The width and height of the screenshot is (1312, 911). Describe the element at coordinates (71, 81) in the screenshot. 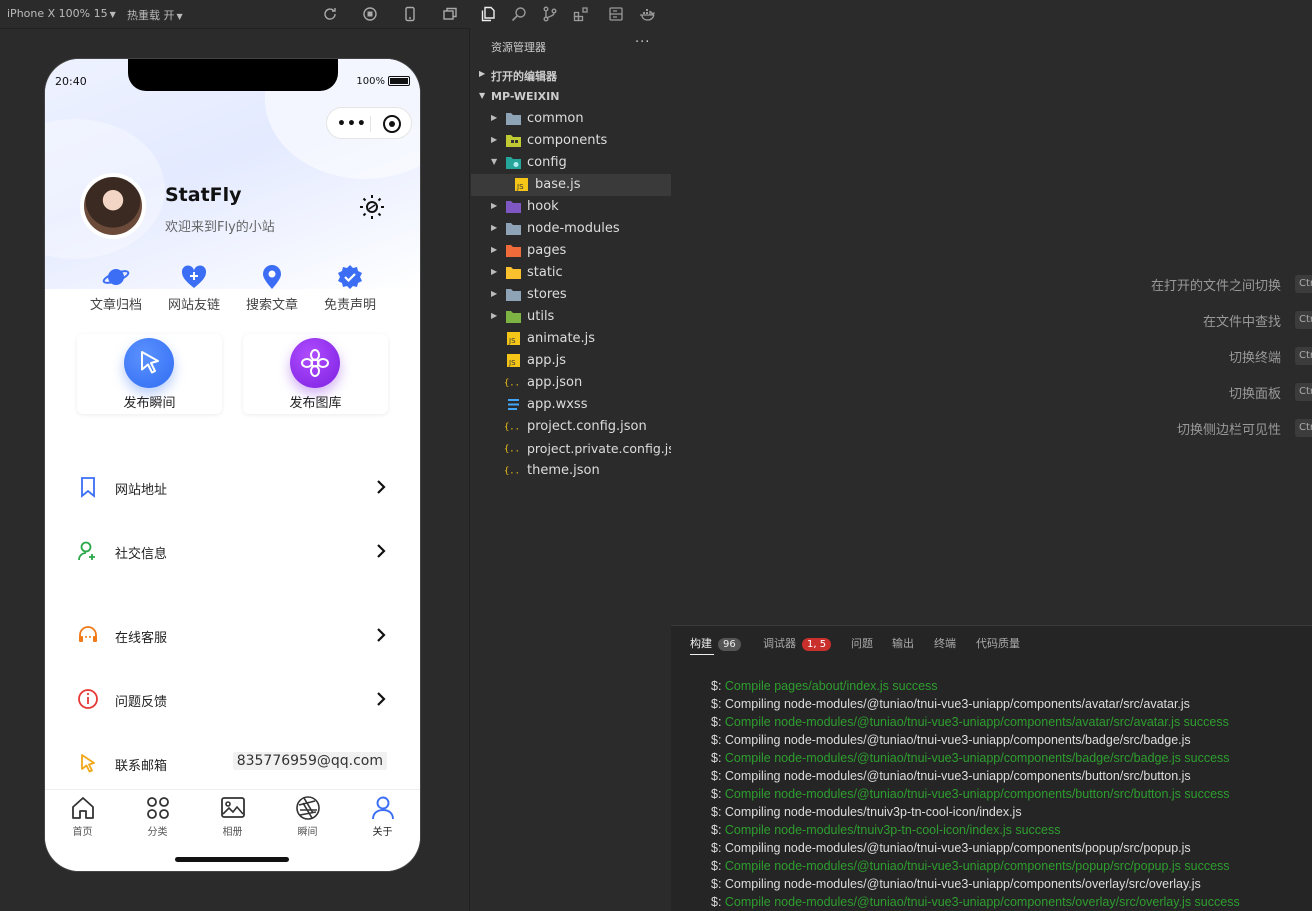

I see `status-time: 20:40` at that location.